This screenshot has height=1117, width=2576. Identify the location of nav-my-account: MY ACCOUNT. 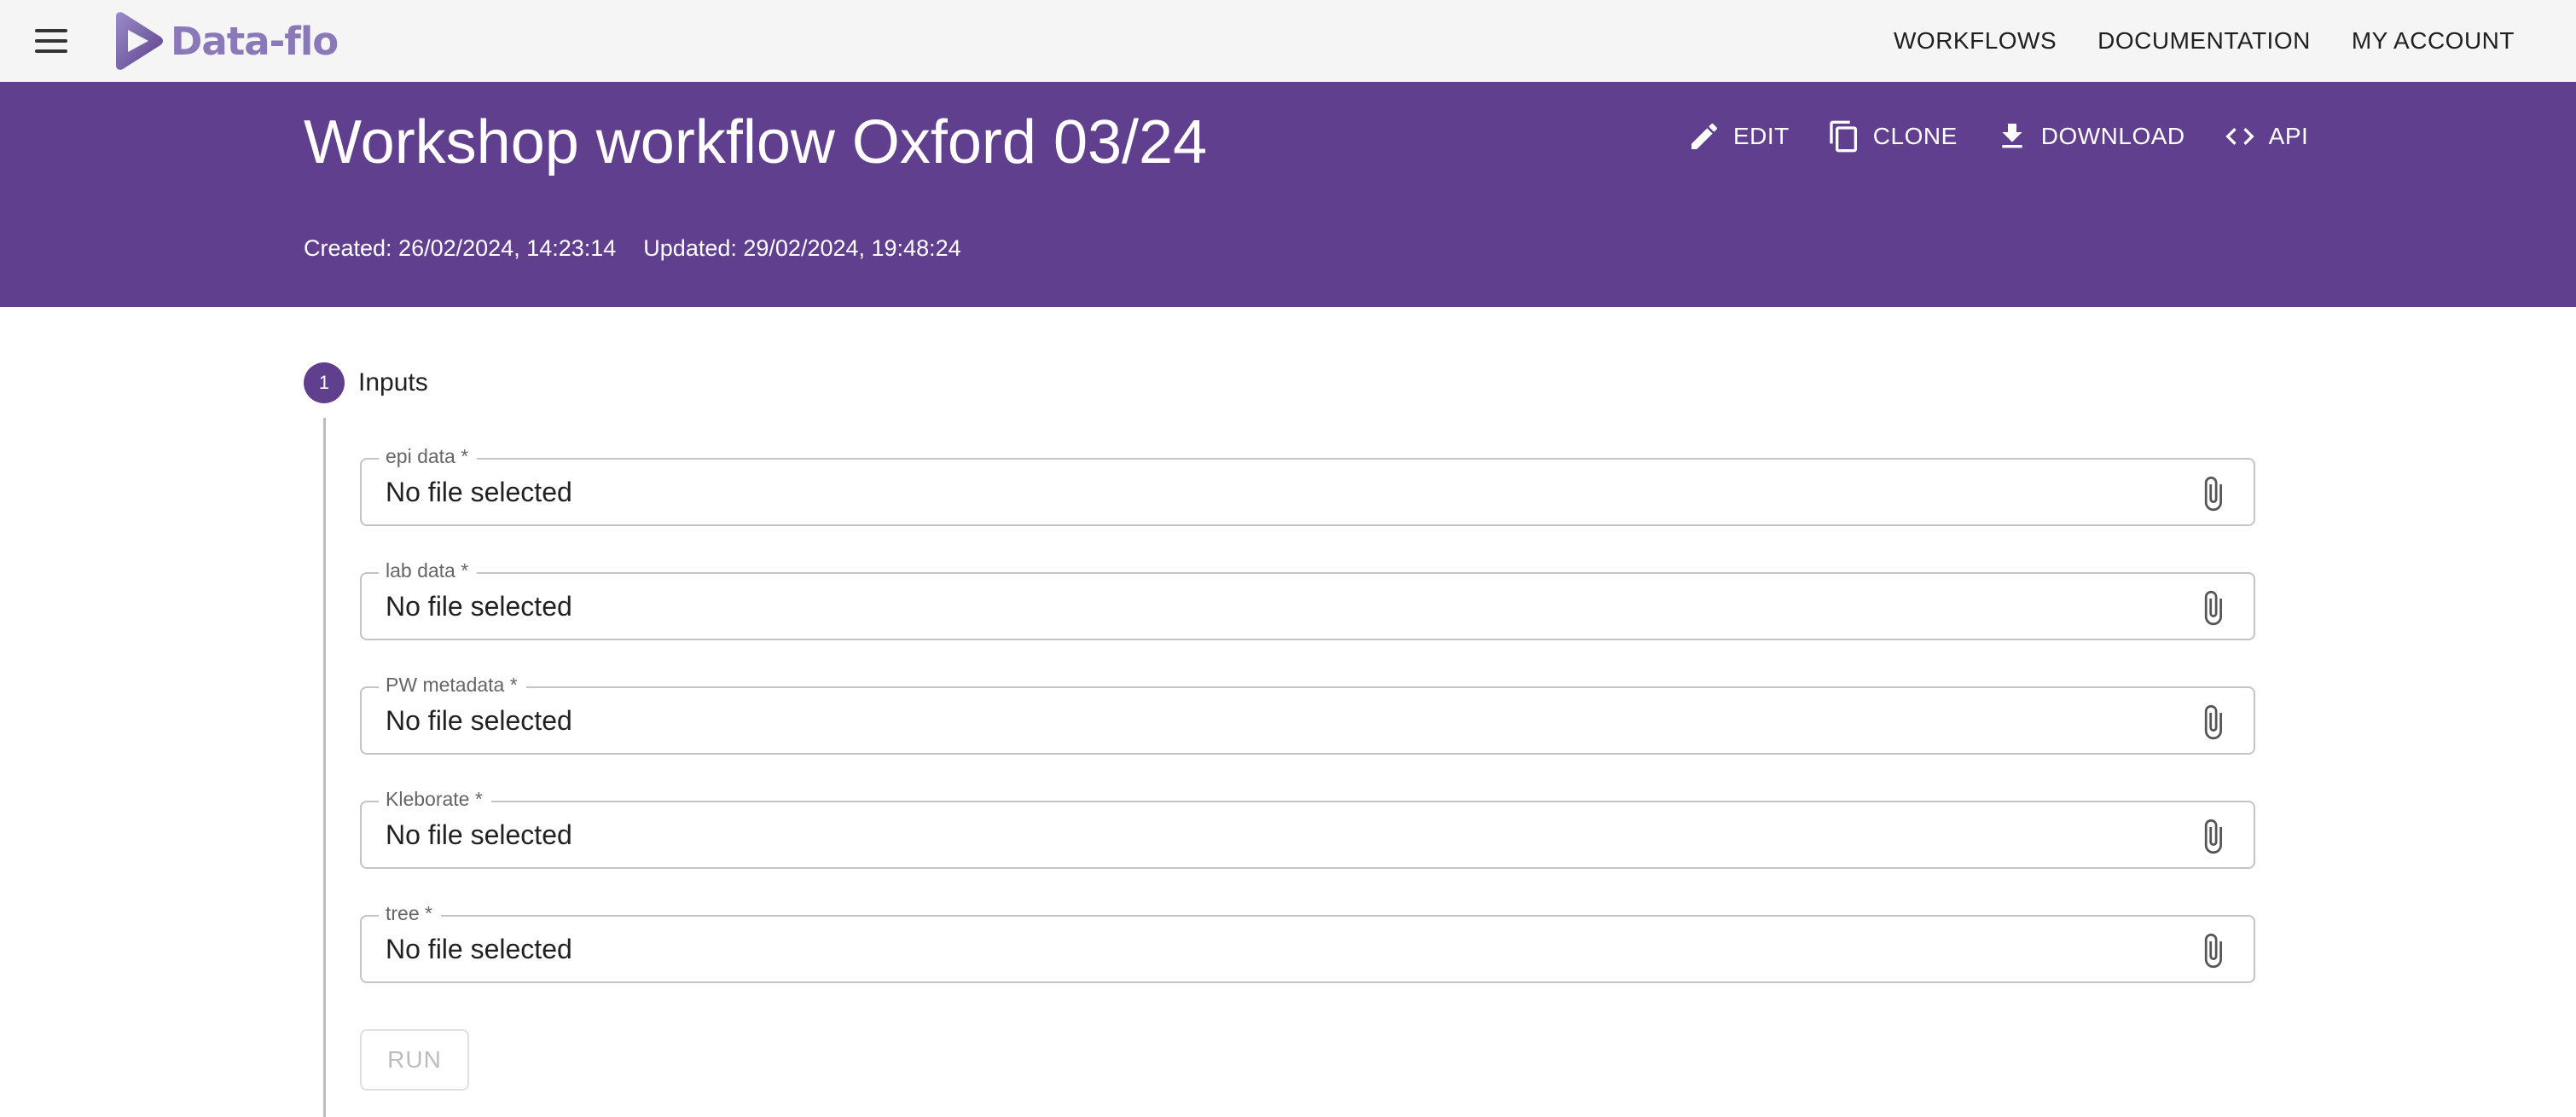
(2433, 41).